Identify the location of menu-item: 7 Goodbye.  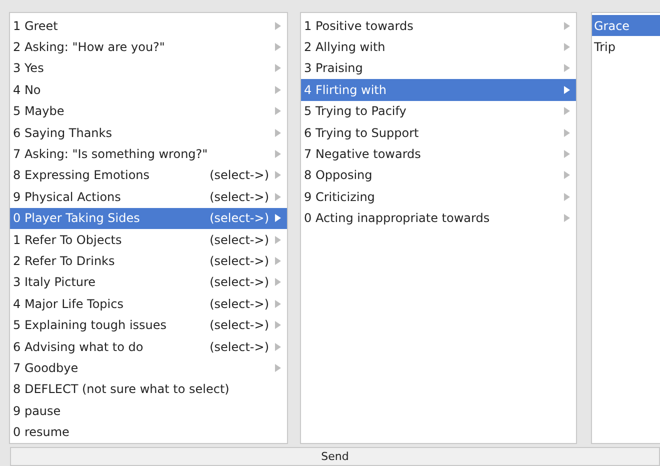
(148, 368).